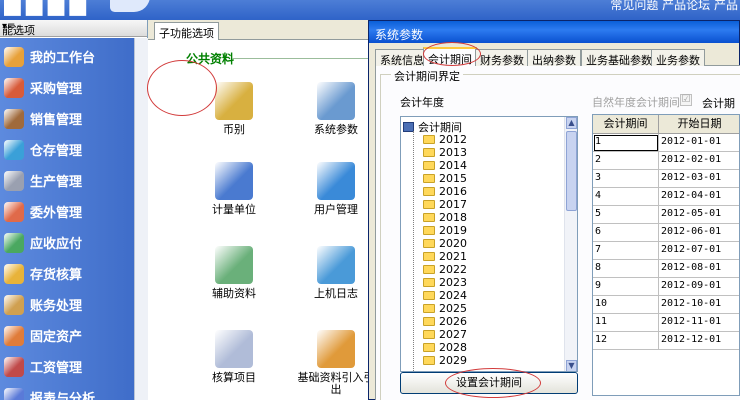 The width and height of the screenshot is (740, 400). Describe the element at coordinates (445, 256) in the screenshot. I see `tree-year-node: 2021` at that location.